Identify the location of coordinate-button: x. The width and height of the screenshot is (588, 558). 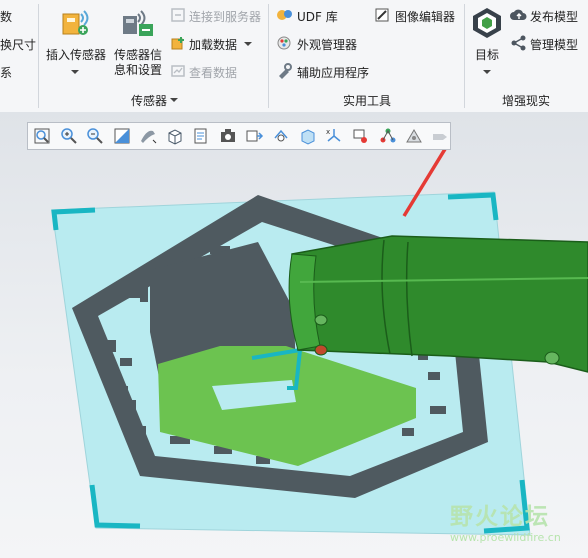
(334, 136).